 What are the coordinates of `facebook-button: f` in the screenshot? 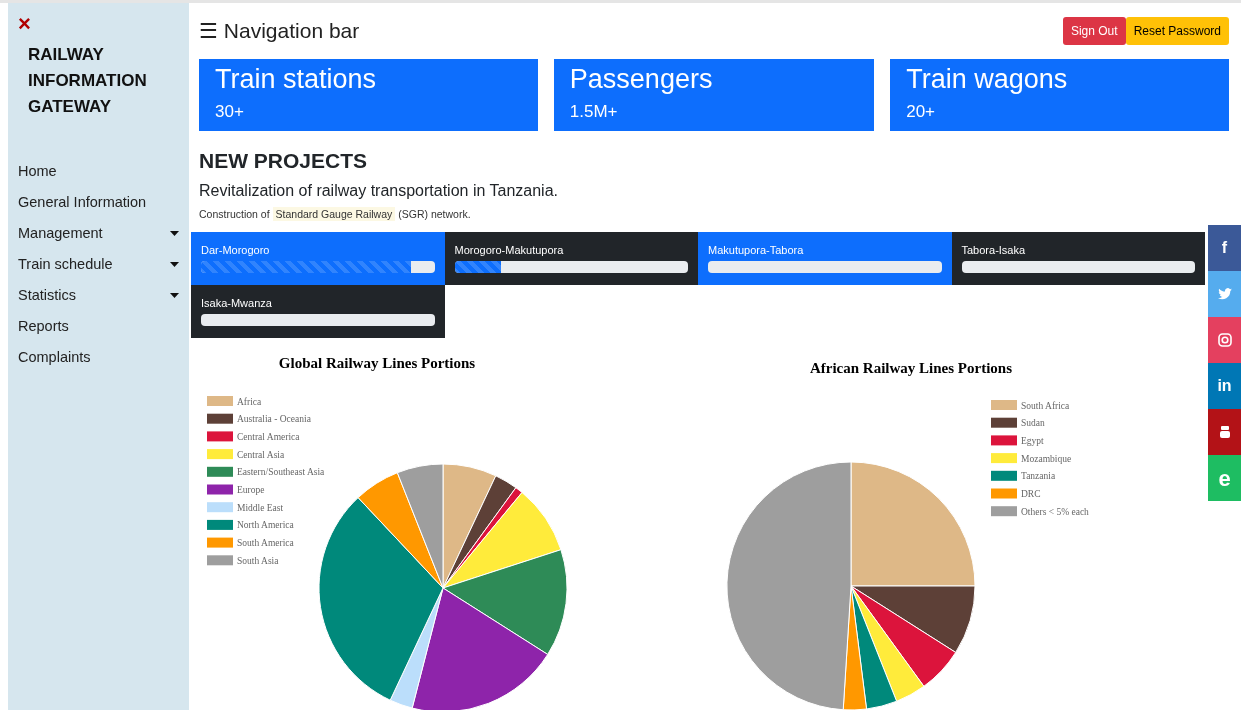 It's located at (1224, 248).